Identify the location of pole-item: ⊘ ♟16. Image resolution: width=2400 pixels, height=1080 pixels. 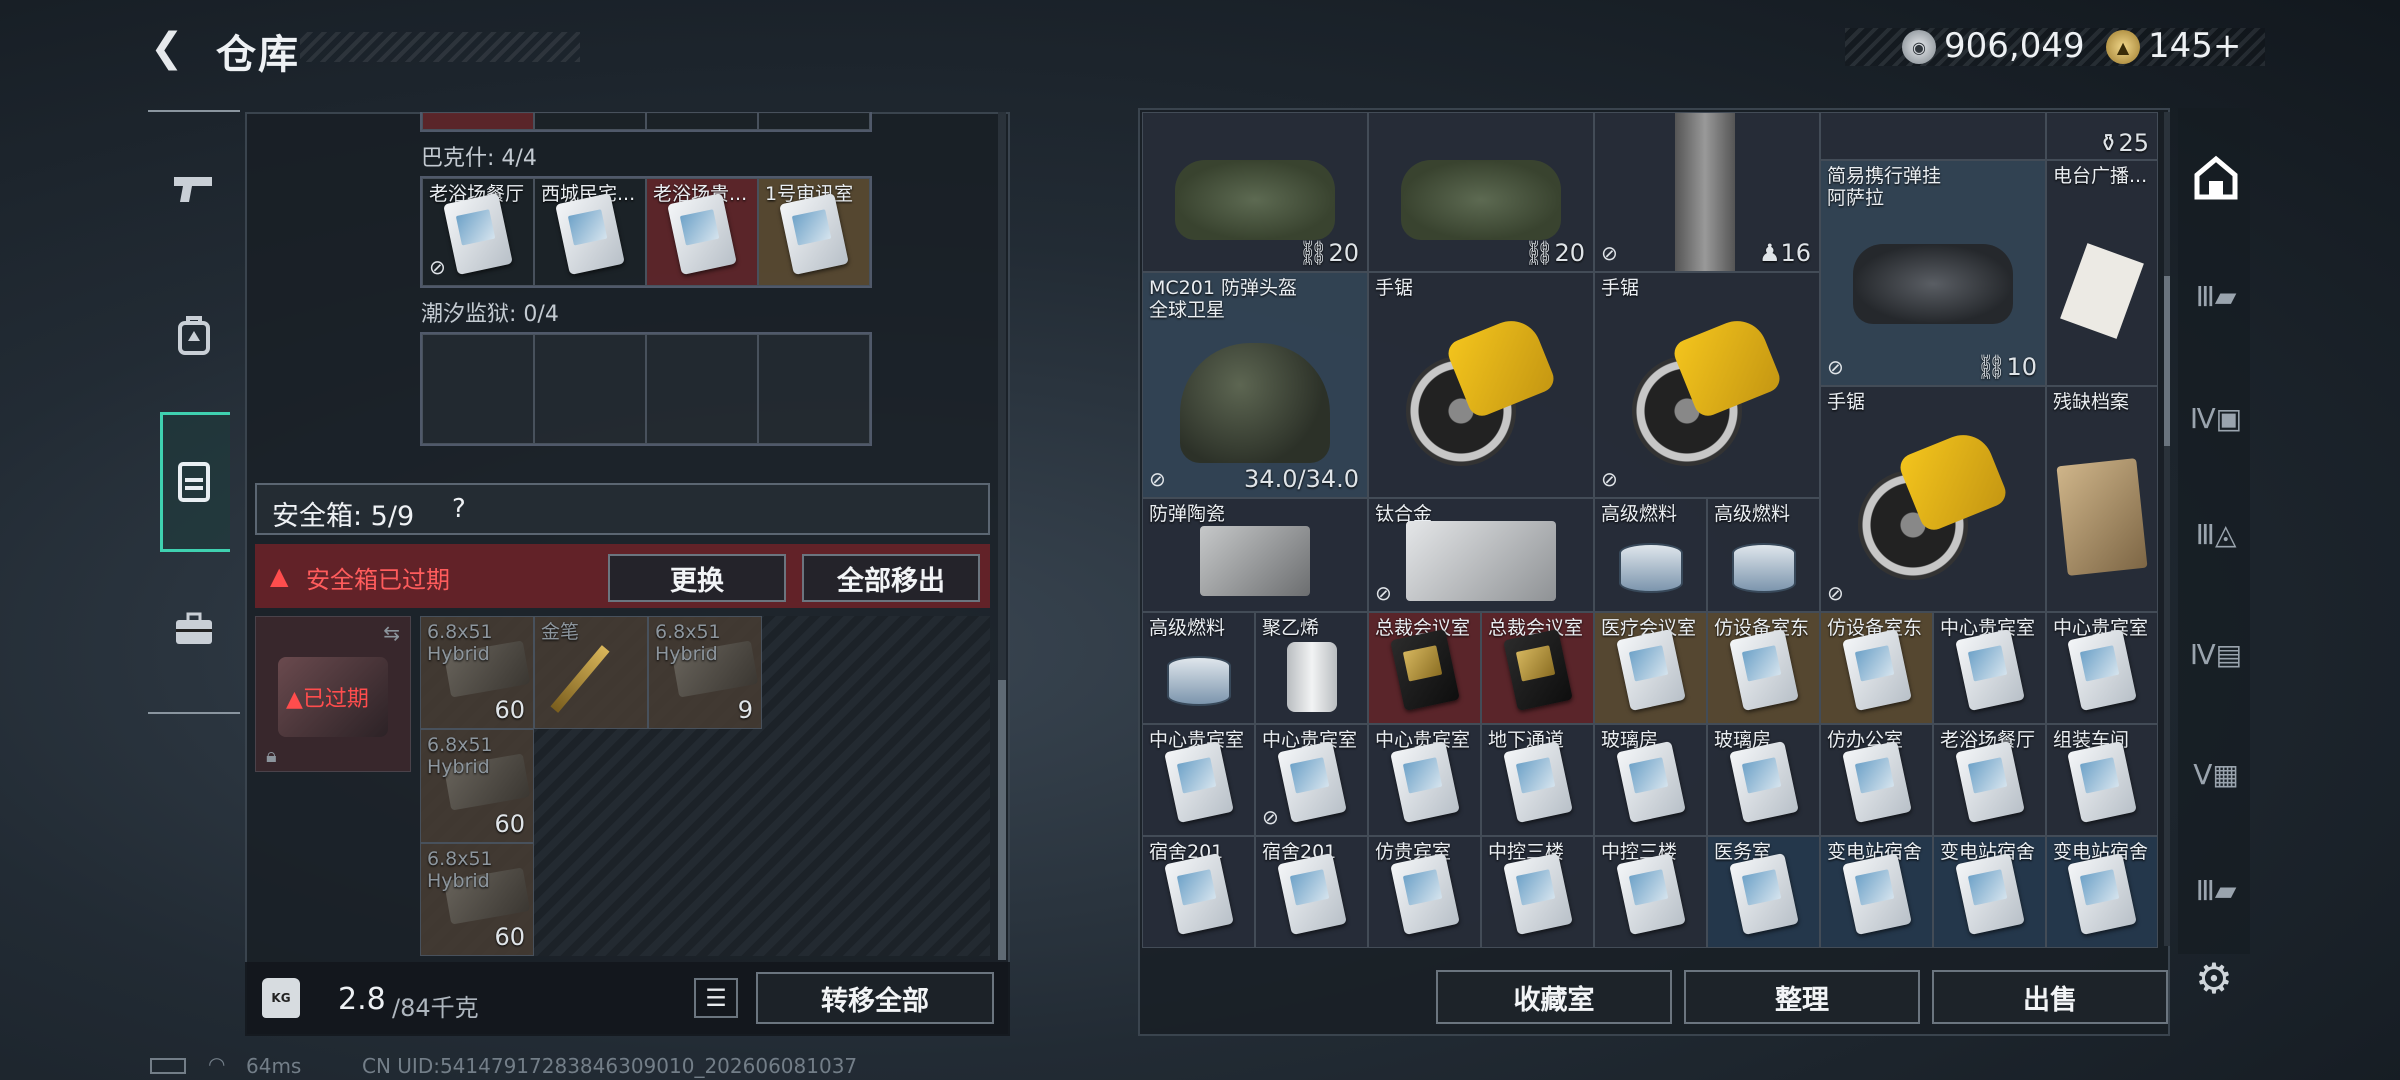
(1707, 192).